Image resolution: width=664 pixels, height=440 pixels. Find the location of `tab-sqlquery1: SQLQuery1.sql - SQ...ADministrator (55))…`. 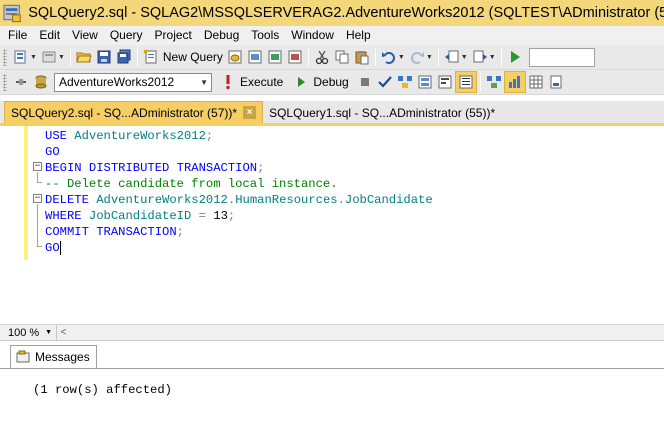

tab-sqlquery1: SQLQuery1.sql - SQ...ADministrator (55))… is located at coordinates (382, 112).